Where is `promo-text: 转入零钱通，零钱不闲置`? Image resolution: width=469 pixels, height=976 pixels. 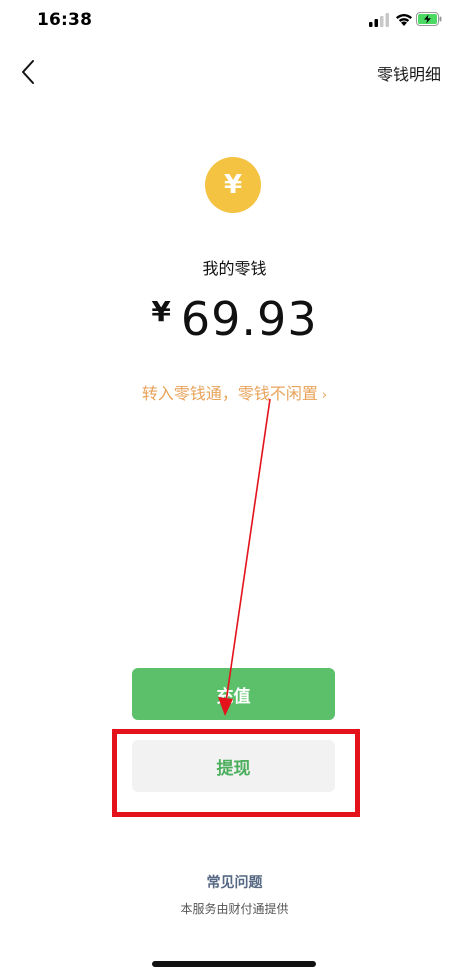 promo-text: 转入零钱通，零钱不闲置 is located at coordinates (229, 393).